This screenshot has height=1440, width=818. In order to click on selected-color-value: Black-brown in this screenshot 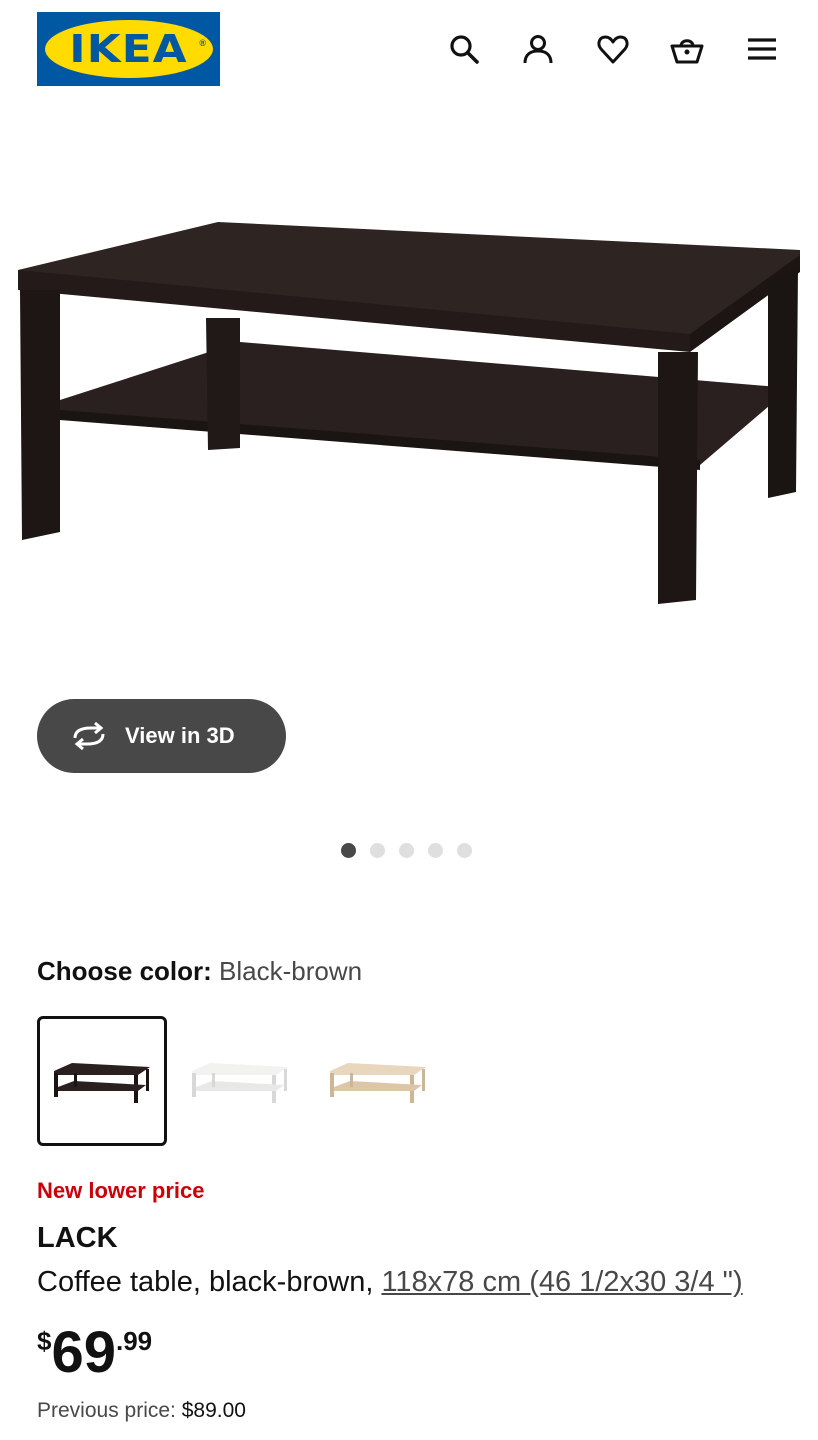, I will do `click(291, 971)`.